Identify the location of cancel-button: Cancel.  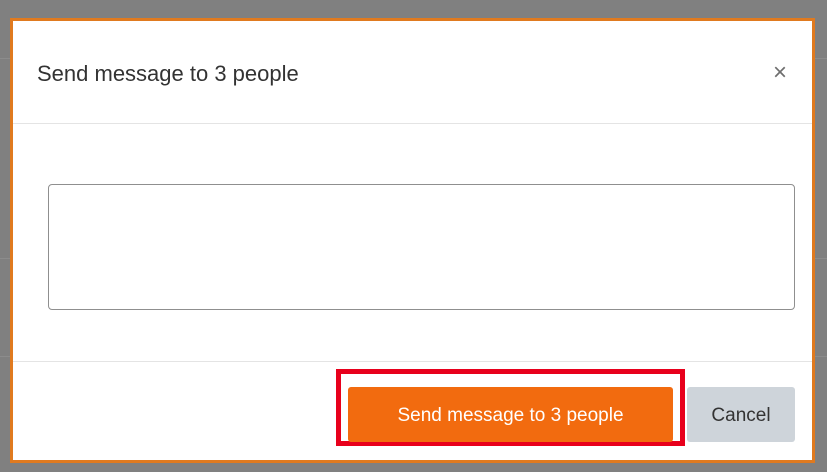
(741, 414).